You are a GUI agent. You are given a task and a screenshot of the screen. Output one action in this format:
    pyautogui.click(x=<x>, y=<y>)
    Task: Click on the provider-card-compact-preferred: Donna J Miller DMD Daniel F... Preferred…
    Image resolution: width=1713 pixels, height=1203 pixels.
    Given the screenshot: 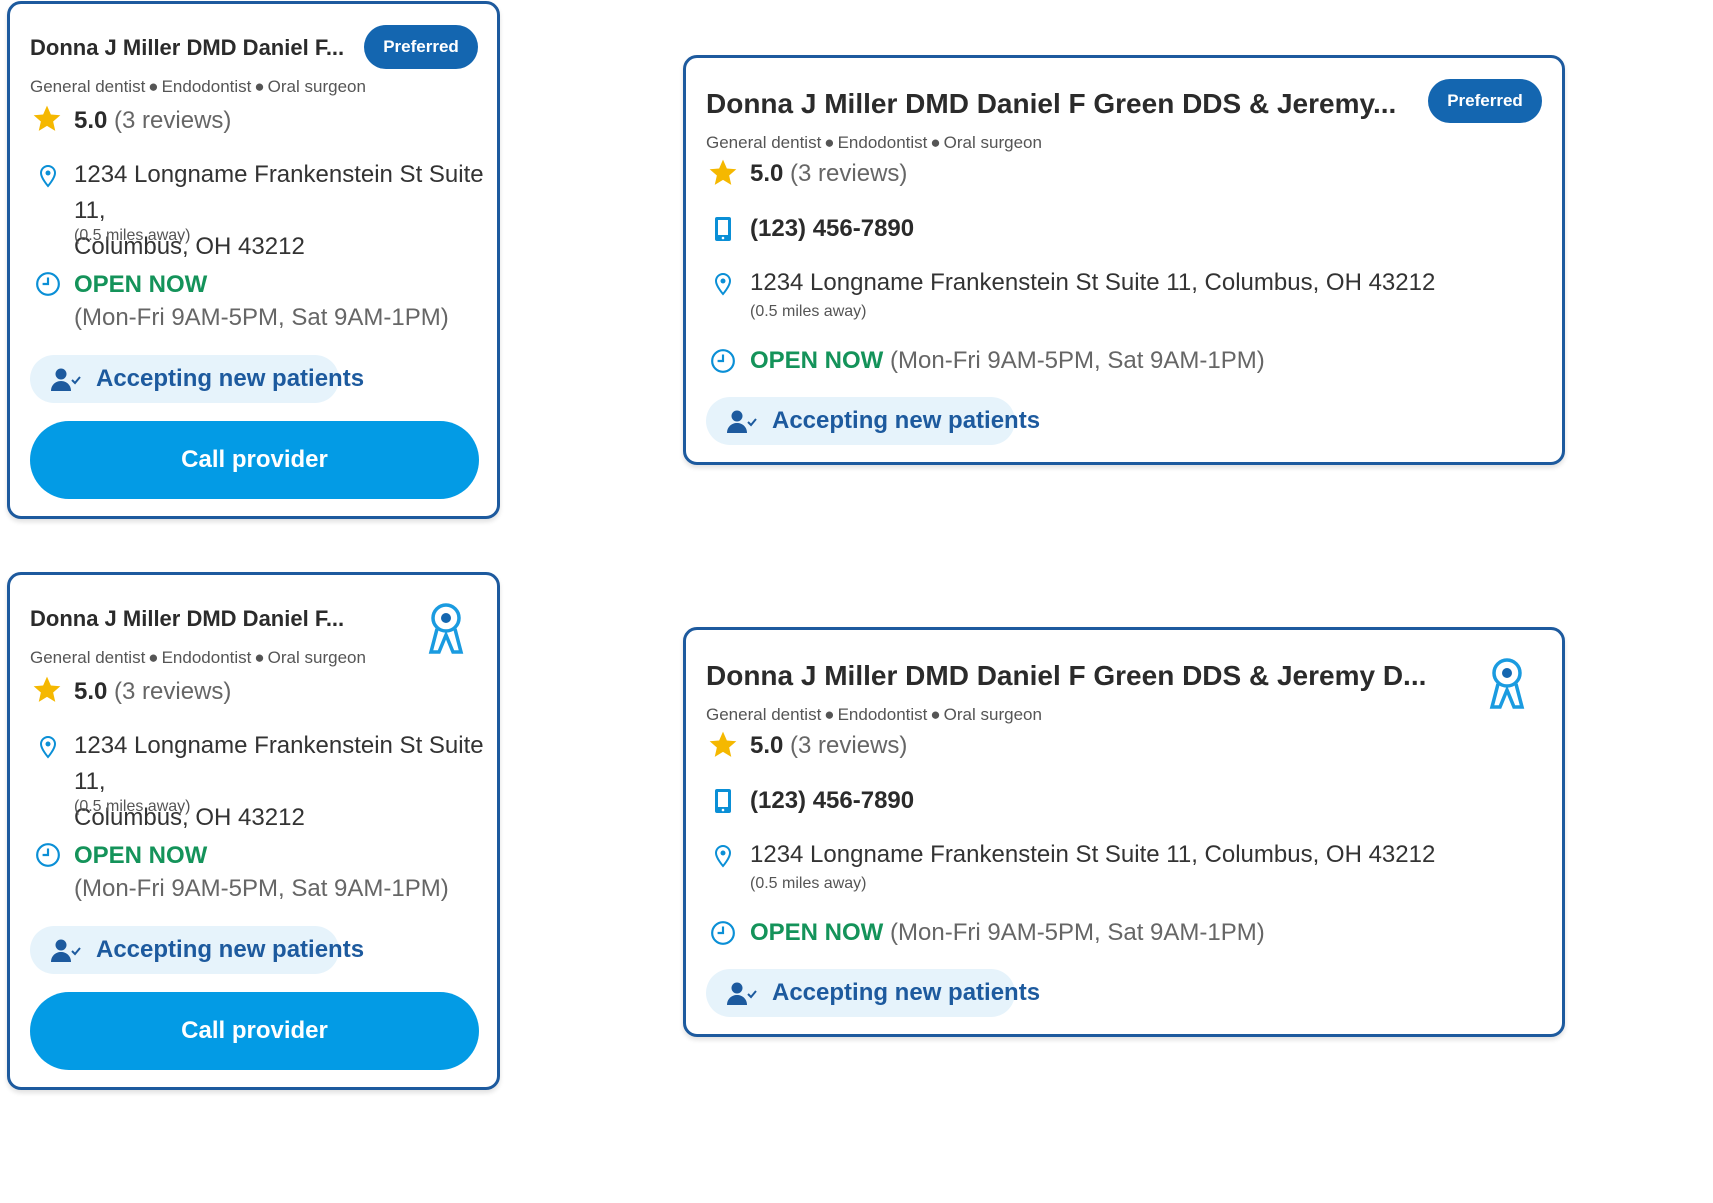 What is the action you would take?
    pyautogui.click(x=253, y=260)
    